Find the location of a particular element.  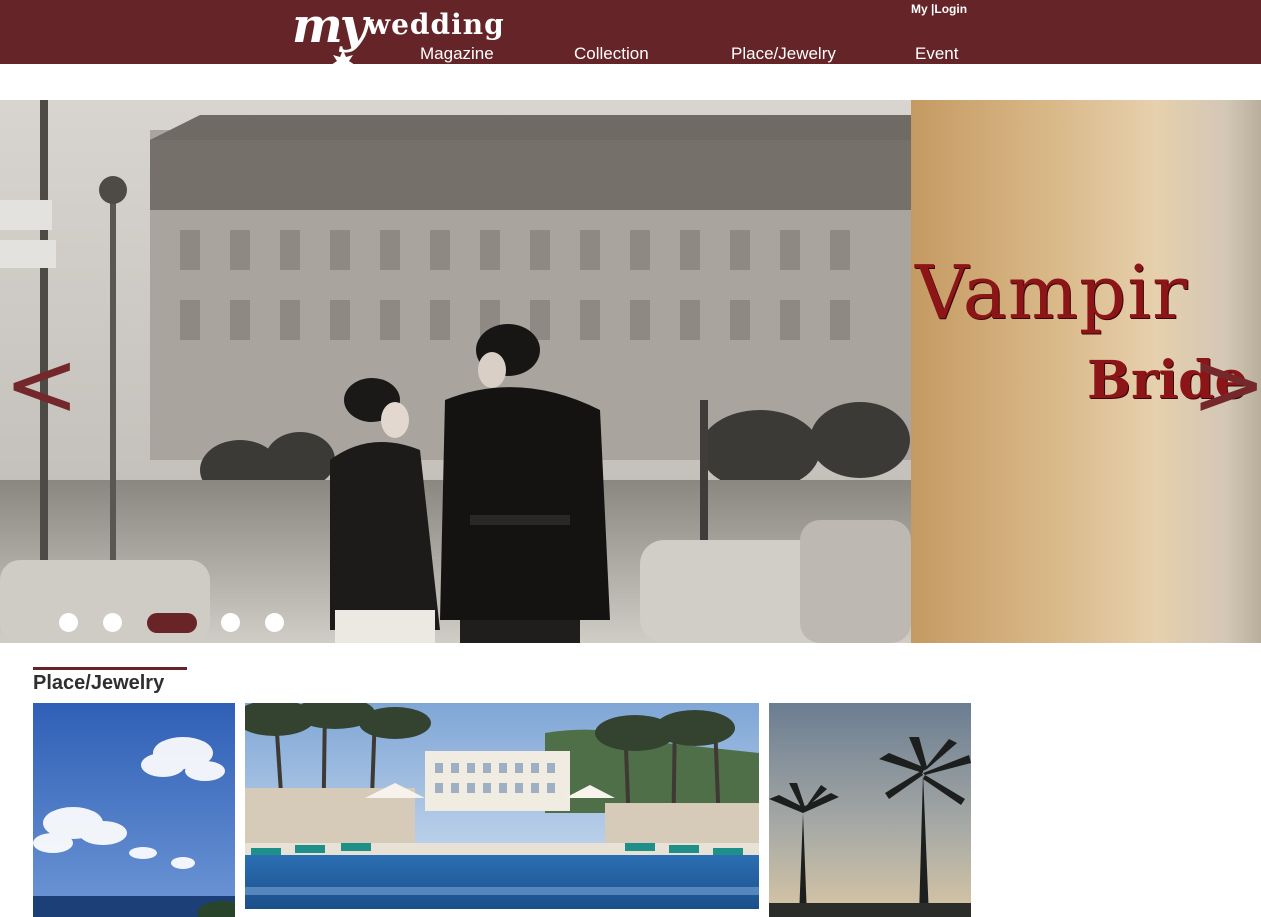

nav-item-magazine: Magazine is located at coordinates (457, 54).